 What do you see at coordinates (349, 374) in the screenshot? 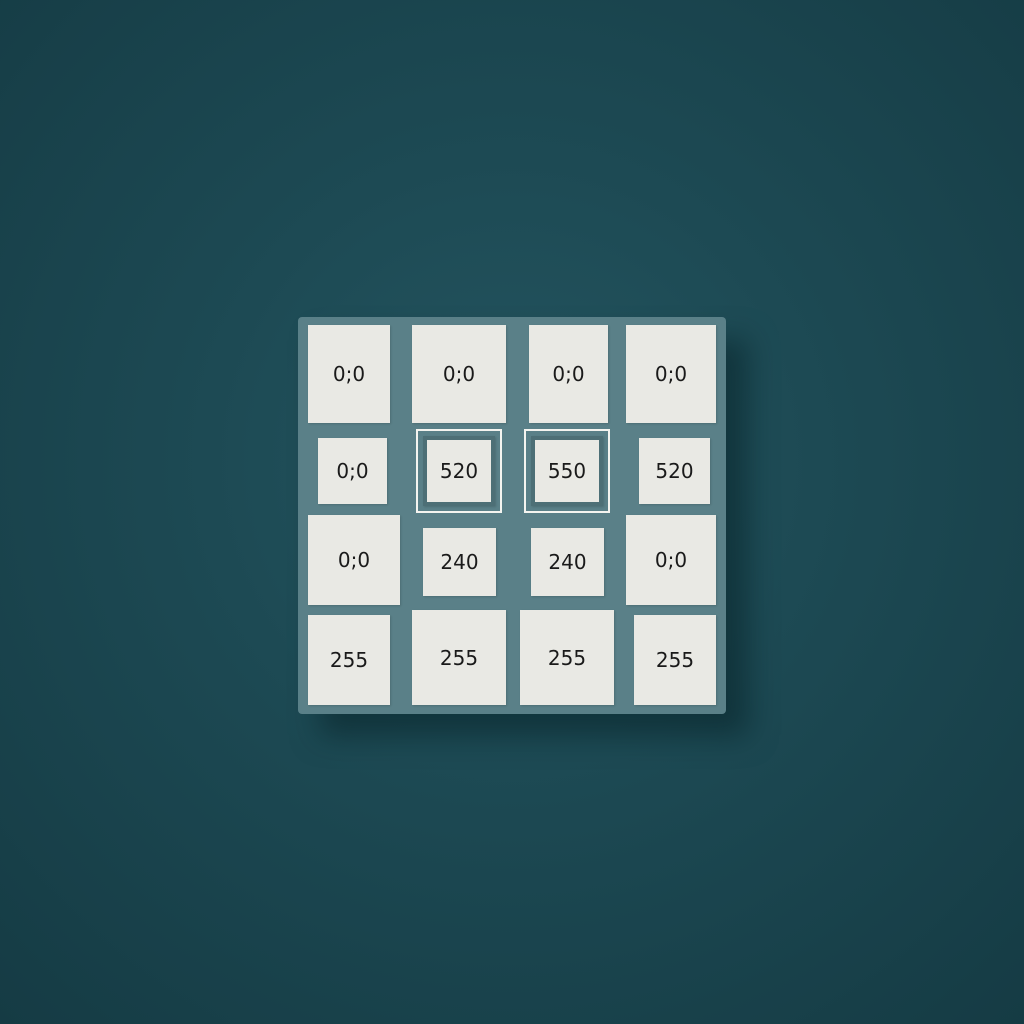
I see `grid-cell-r0-c0: 0;0` at bounding box center [349, 374].